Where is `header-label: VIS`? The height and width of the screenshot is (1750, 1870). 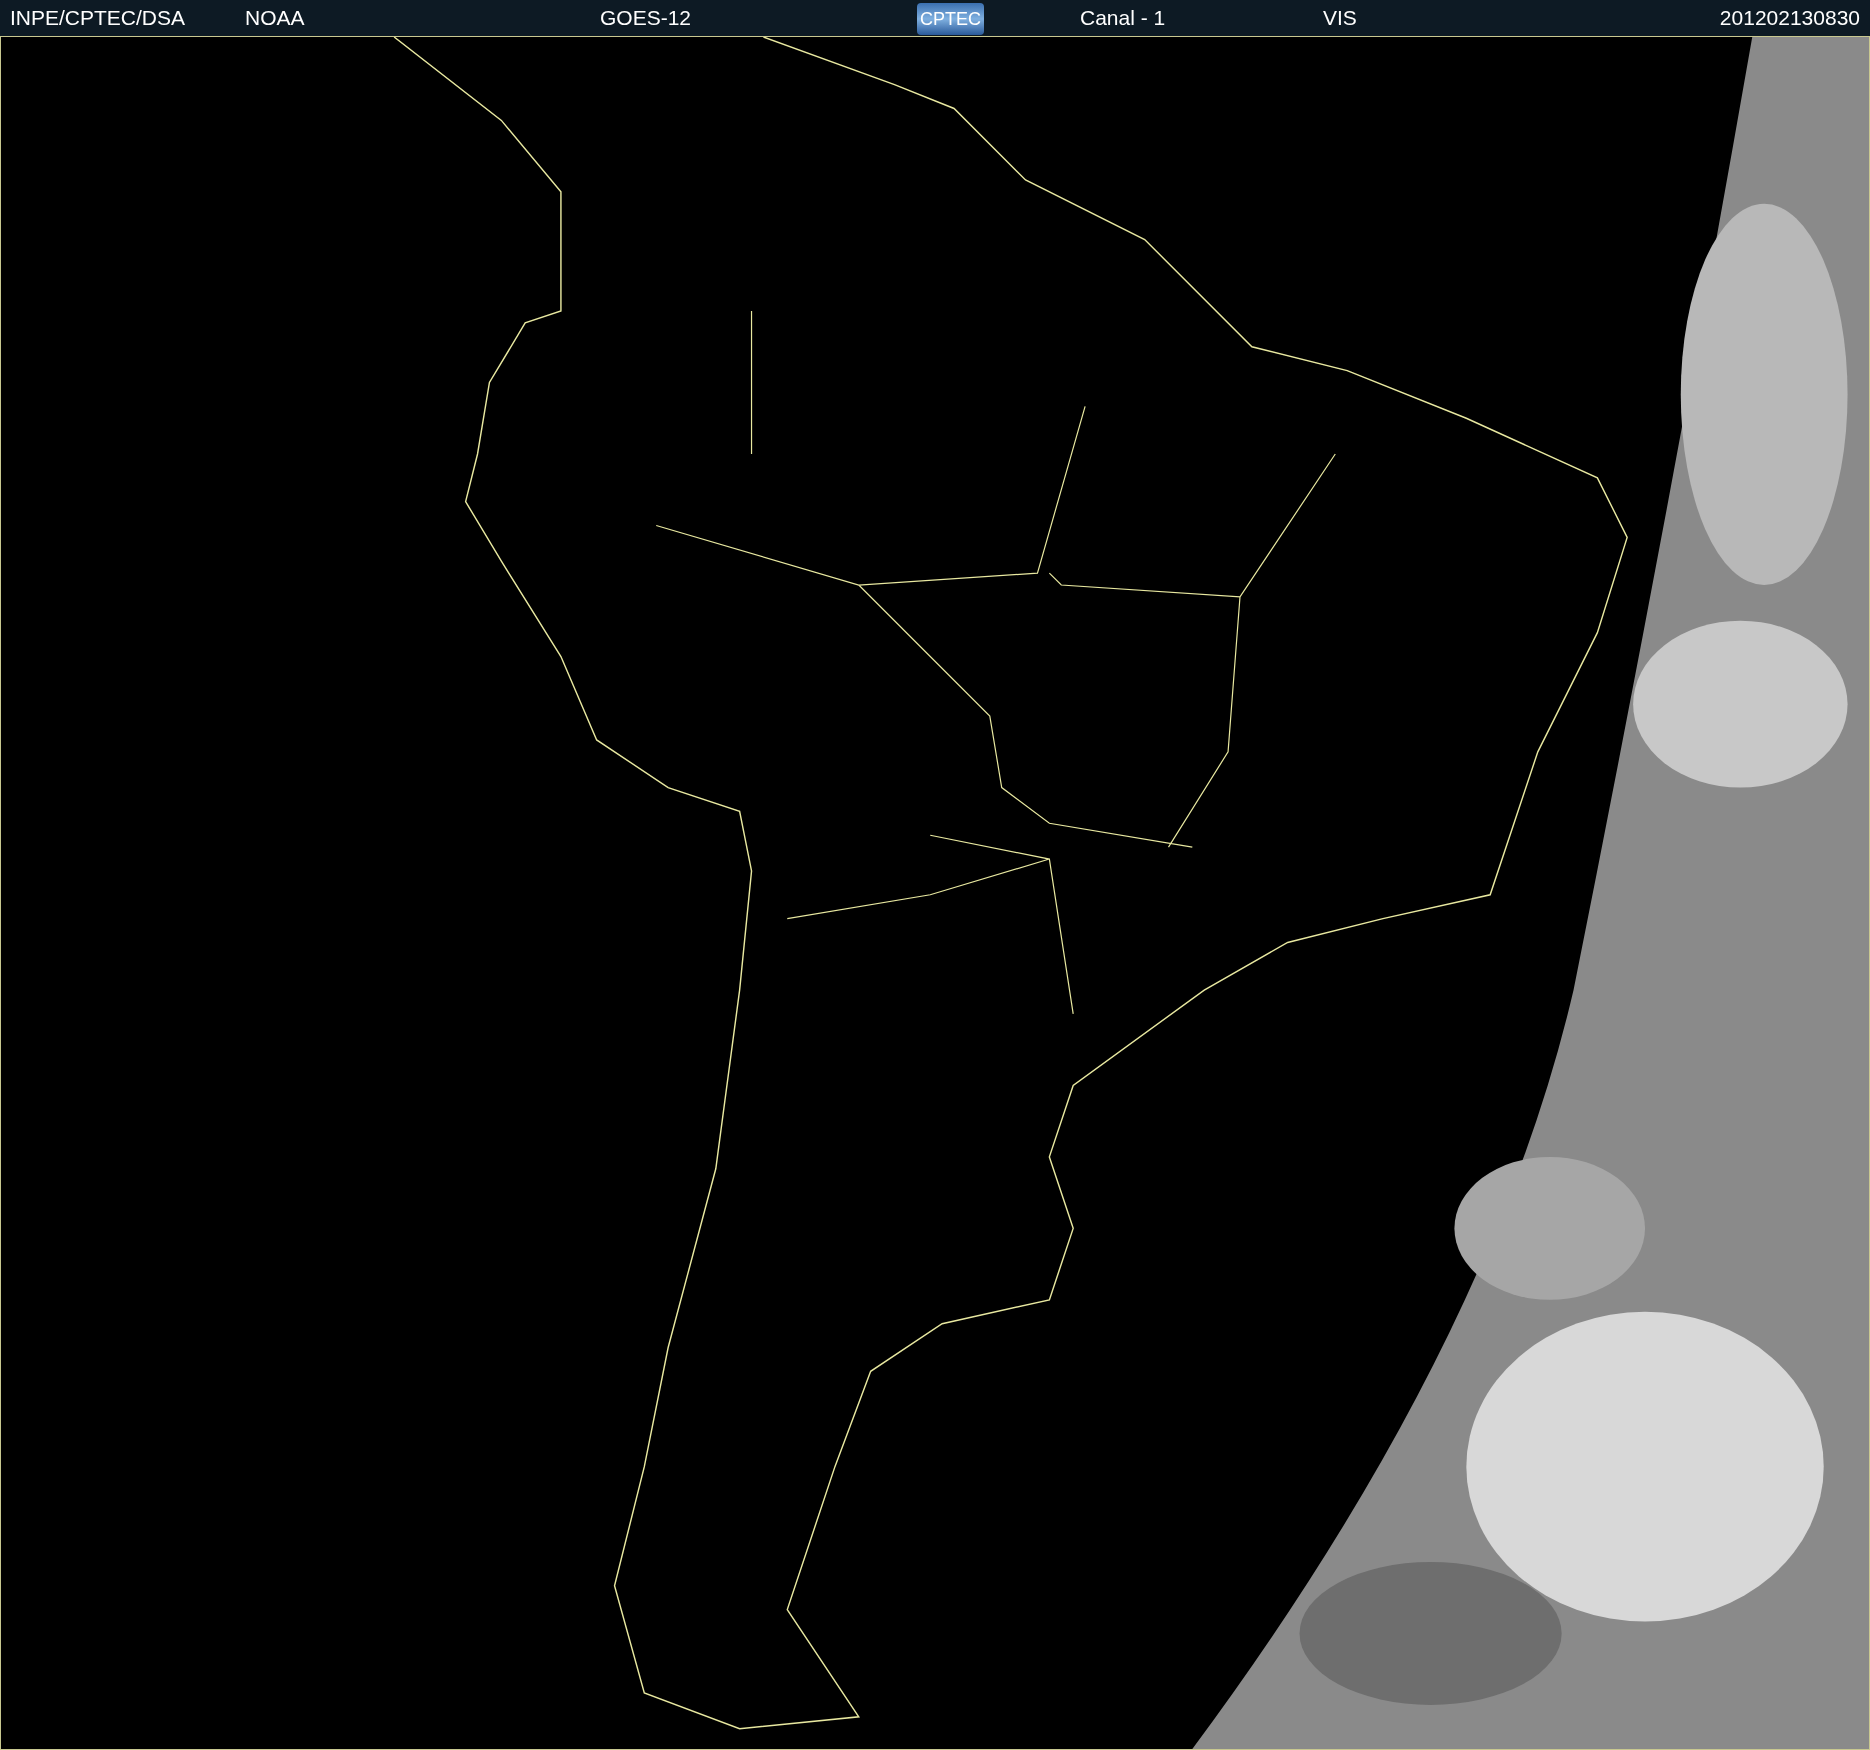 header-label: VIS is located at coordinates (1340, 18).